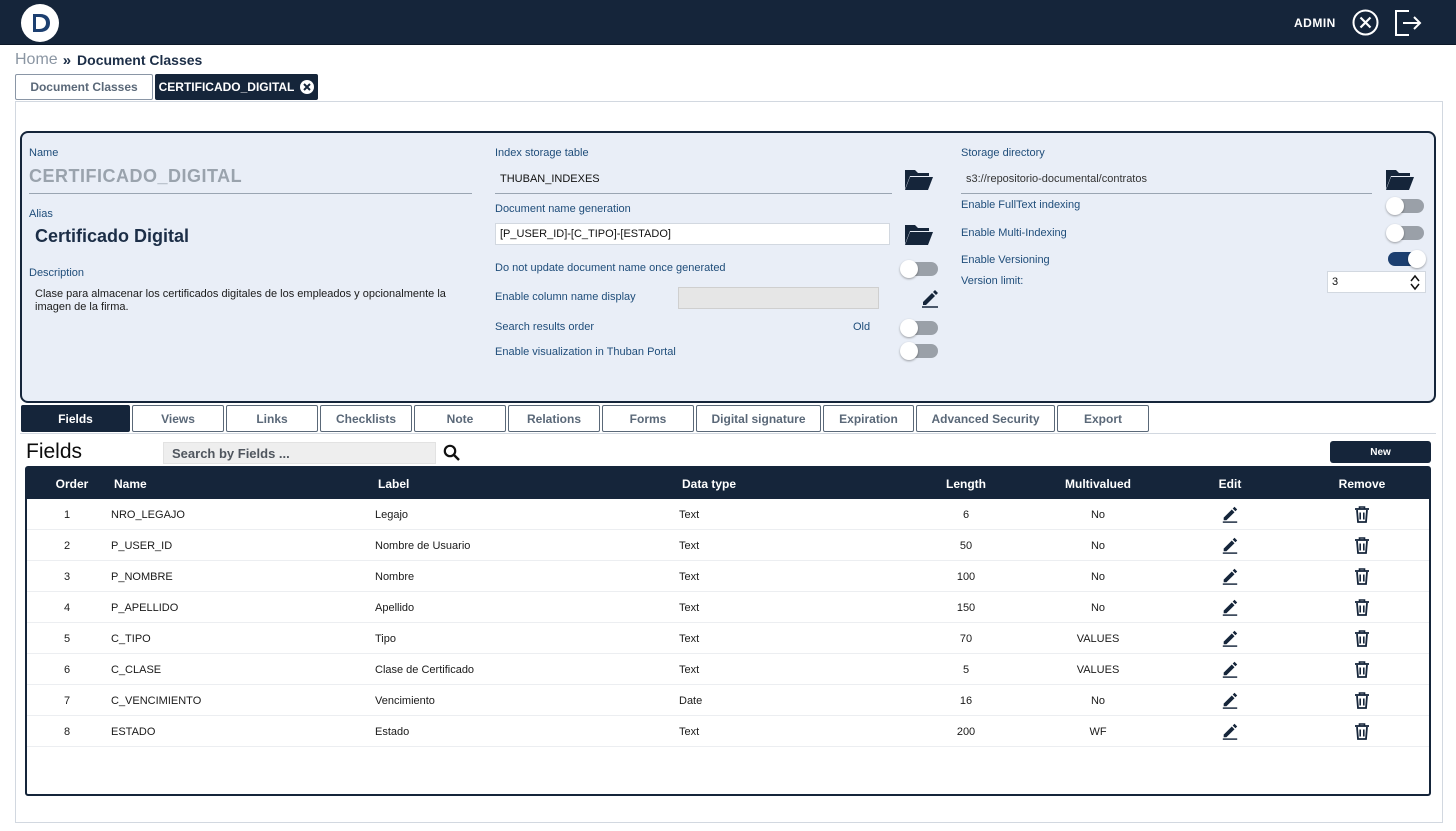  Describe the element at coordinates (728, 433) in the screenshot. I see `section-tabs-divider` at that location.